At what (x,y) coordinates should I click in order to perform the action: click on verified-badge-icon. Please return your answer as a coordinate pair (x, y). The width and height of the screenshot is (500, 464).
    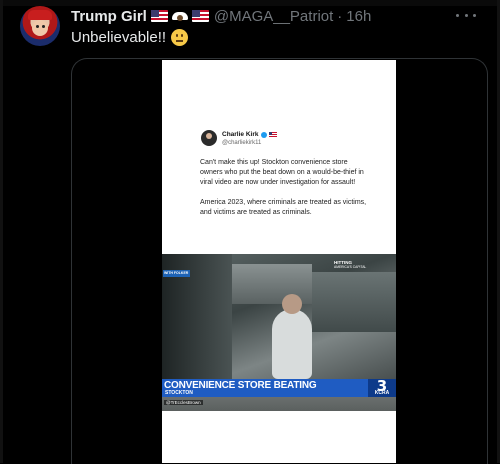
    Looking at the image, I should click on (263, 134).